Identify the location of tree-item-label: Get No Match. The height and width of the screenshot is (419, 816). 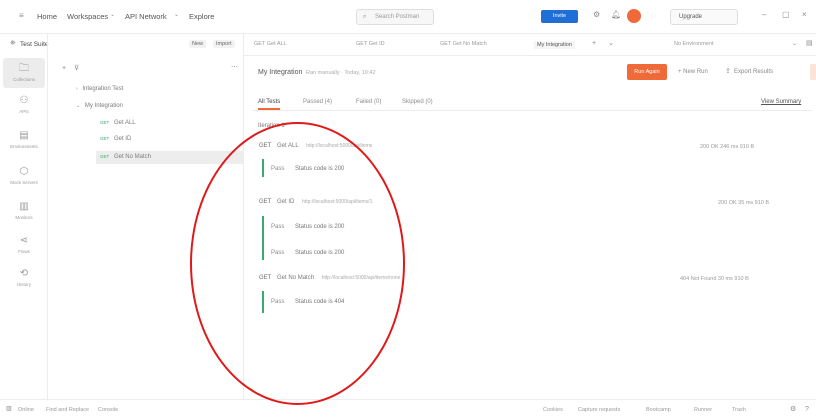
(132, 157).